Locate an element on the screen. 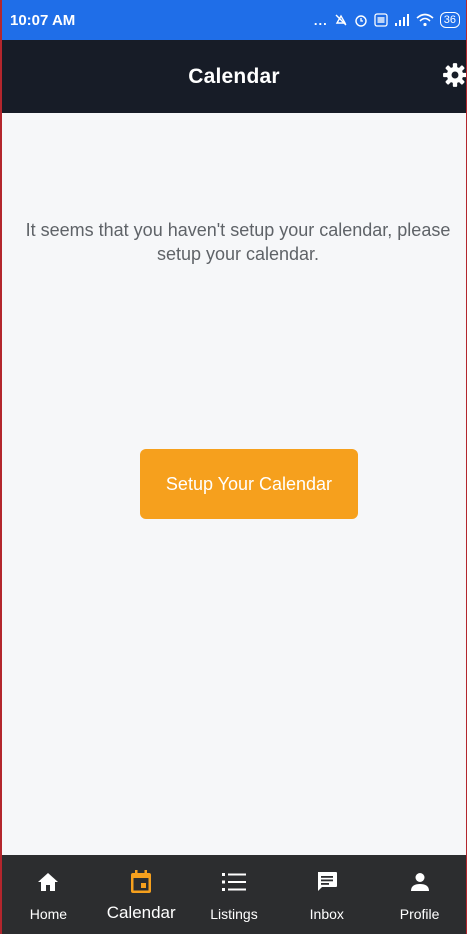 The width and height of the screenshot is (467, 934). home-icon is located at coordinates (48, 882).